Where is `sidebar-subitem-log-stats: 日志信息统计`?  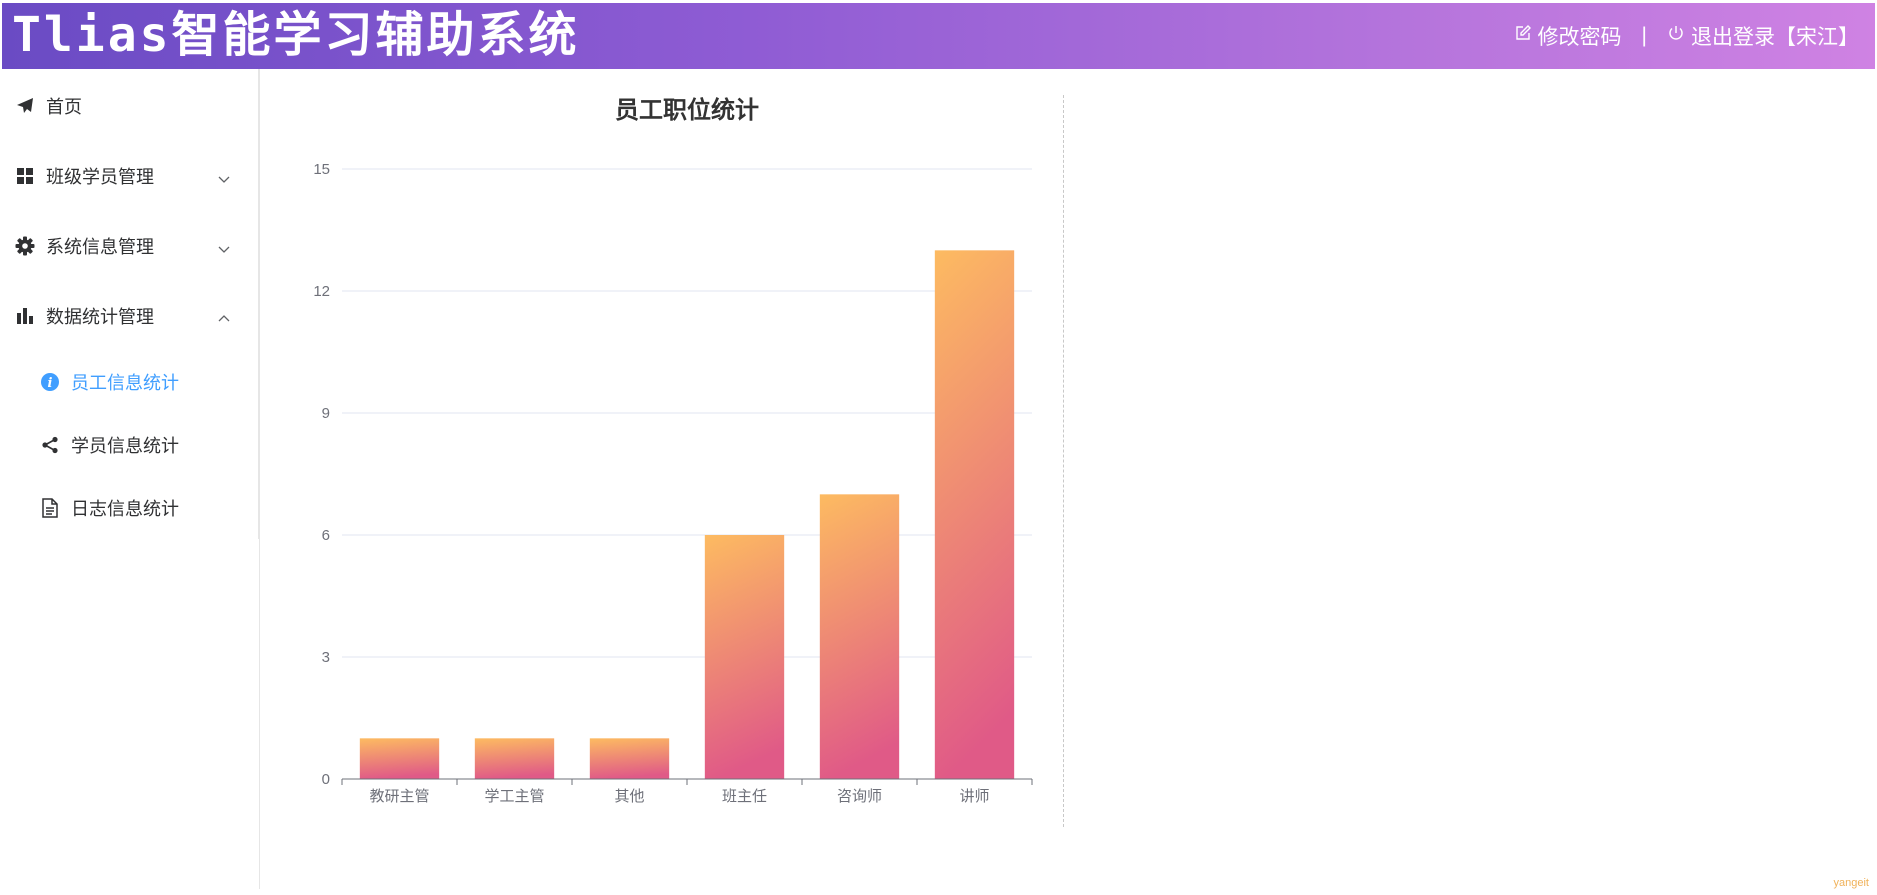 sidebar-subitem-log-stats: 日志信息统计 is located at coordinates (129, 508).